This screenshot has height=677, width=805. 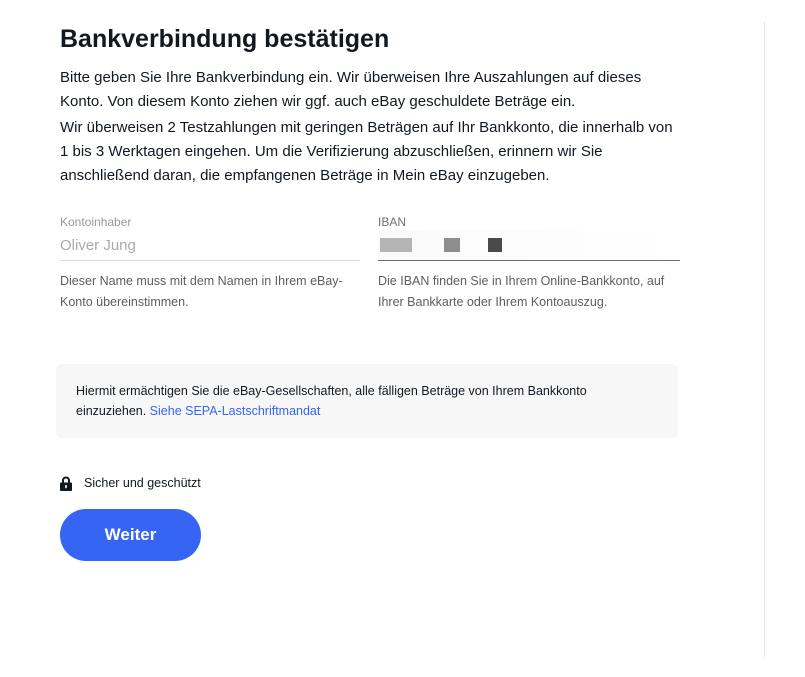 What do you see at coordinates (142, 483) in the screenshot?
I see `security-label: Sicher und geschützt` at bounding box center [142, 483].